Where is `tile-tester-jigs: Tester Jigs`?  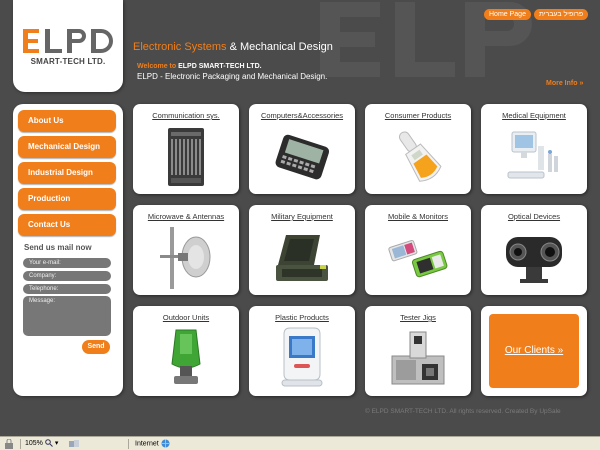 tile-tester-jigs: Tester Jigs is located at coordinates (418, 351).